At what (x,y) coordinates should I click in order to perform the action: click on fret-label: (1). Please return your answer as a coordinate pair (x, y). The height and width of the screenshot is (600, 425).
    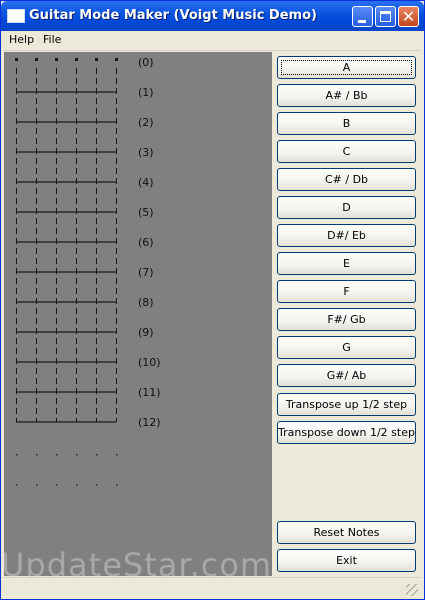
    Looking at the image, I should click on (146, 92).